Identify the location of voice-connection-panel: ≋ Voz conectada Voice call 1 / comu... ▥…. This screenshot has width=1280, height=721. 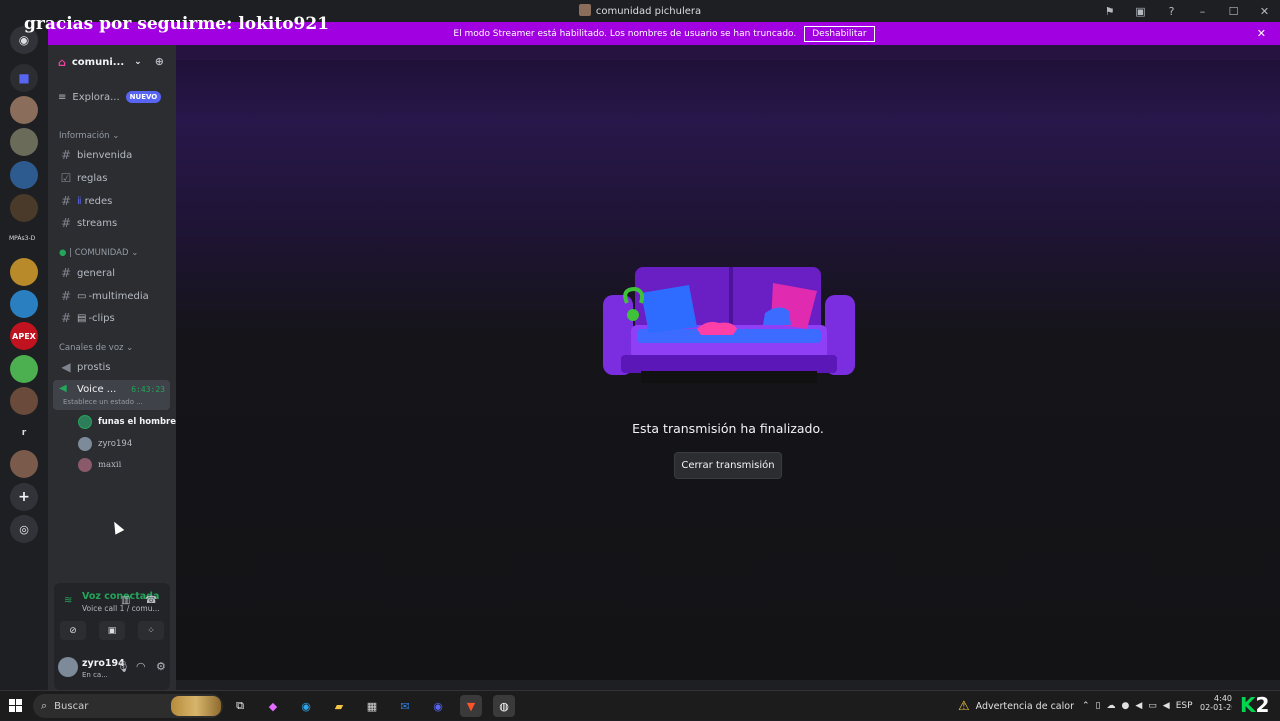
(112, 636).